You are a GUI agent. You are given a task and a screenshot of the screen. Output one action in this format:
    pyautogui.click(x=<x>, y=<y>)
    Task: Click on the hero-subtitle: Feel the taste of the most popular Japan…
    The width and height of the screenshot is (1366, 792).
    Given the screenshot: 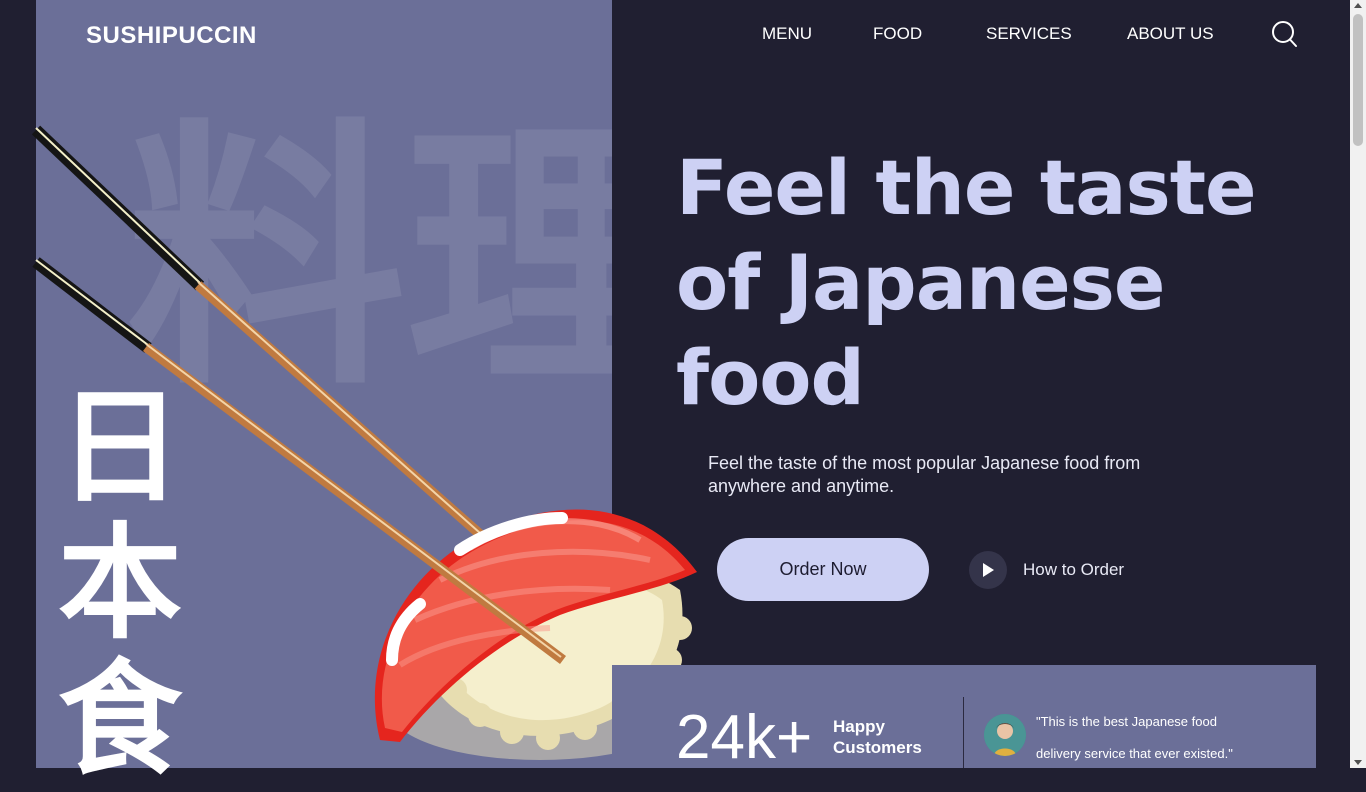 What is the action you would take?
    pyautogui.click(x=924, y=474)
    